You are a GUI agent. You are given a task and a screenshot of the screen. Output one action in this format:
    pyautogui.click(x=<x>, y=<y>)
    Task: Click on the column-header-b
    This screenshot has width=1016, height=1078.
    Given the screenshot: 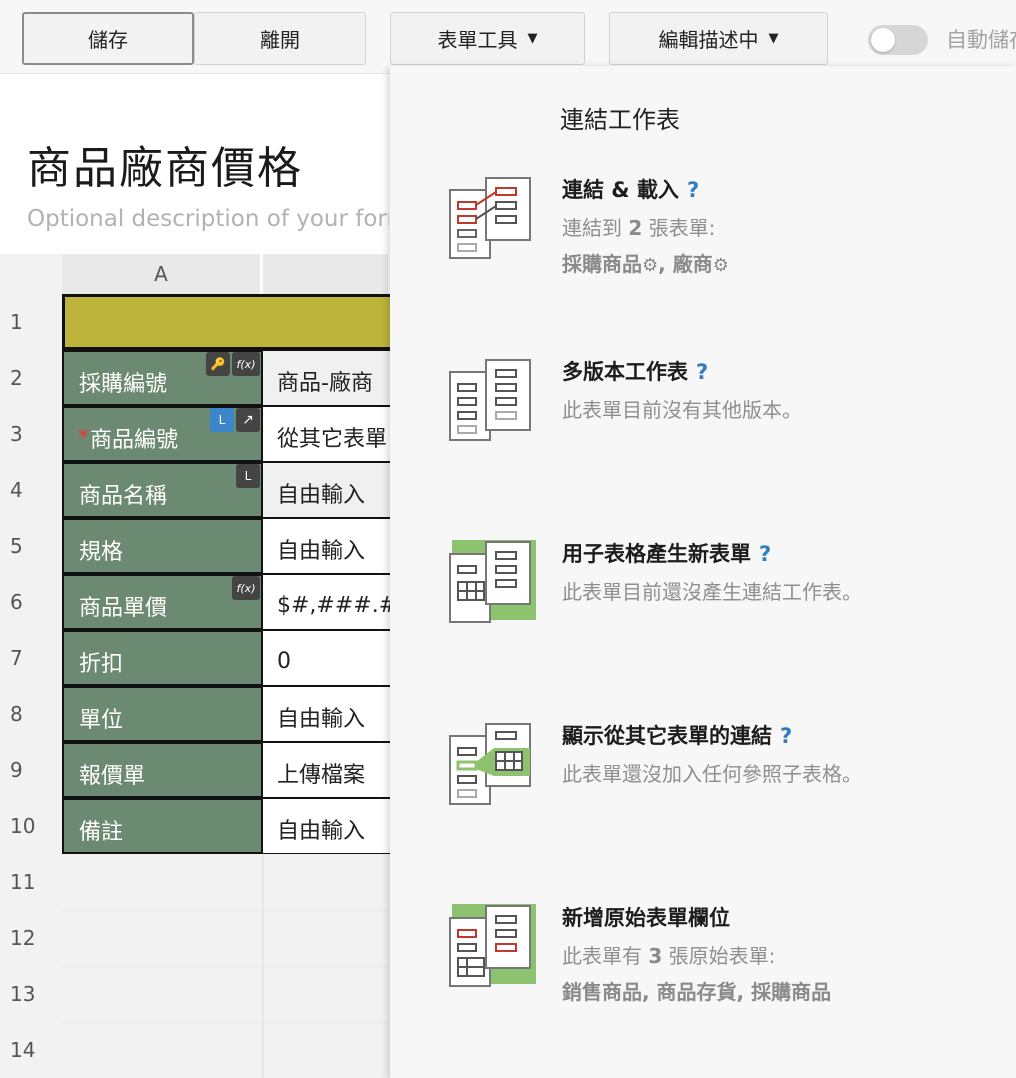 What is the action you would take?
    pyautogui.click(x=327, y=274)
    